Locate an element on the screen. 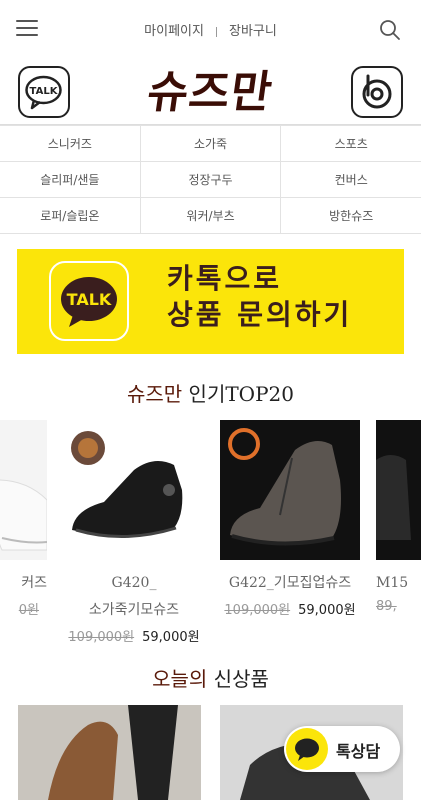  logo-row: TALK 슈즈만 is located at coordinates (210, 92).